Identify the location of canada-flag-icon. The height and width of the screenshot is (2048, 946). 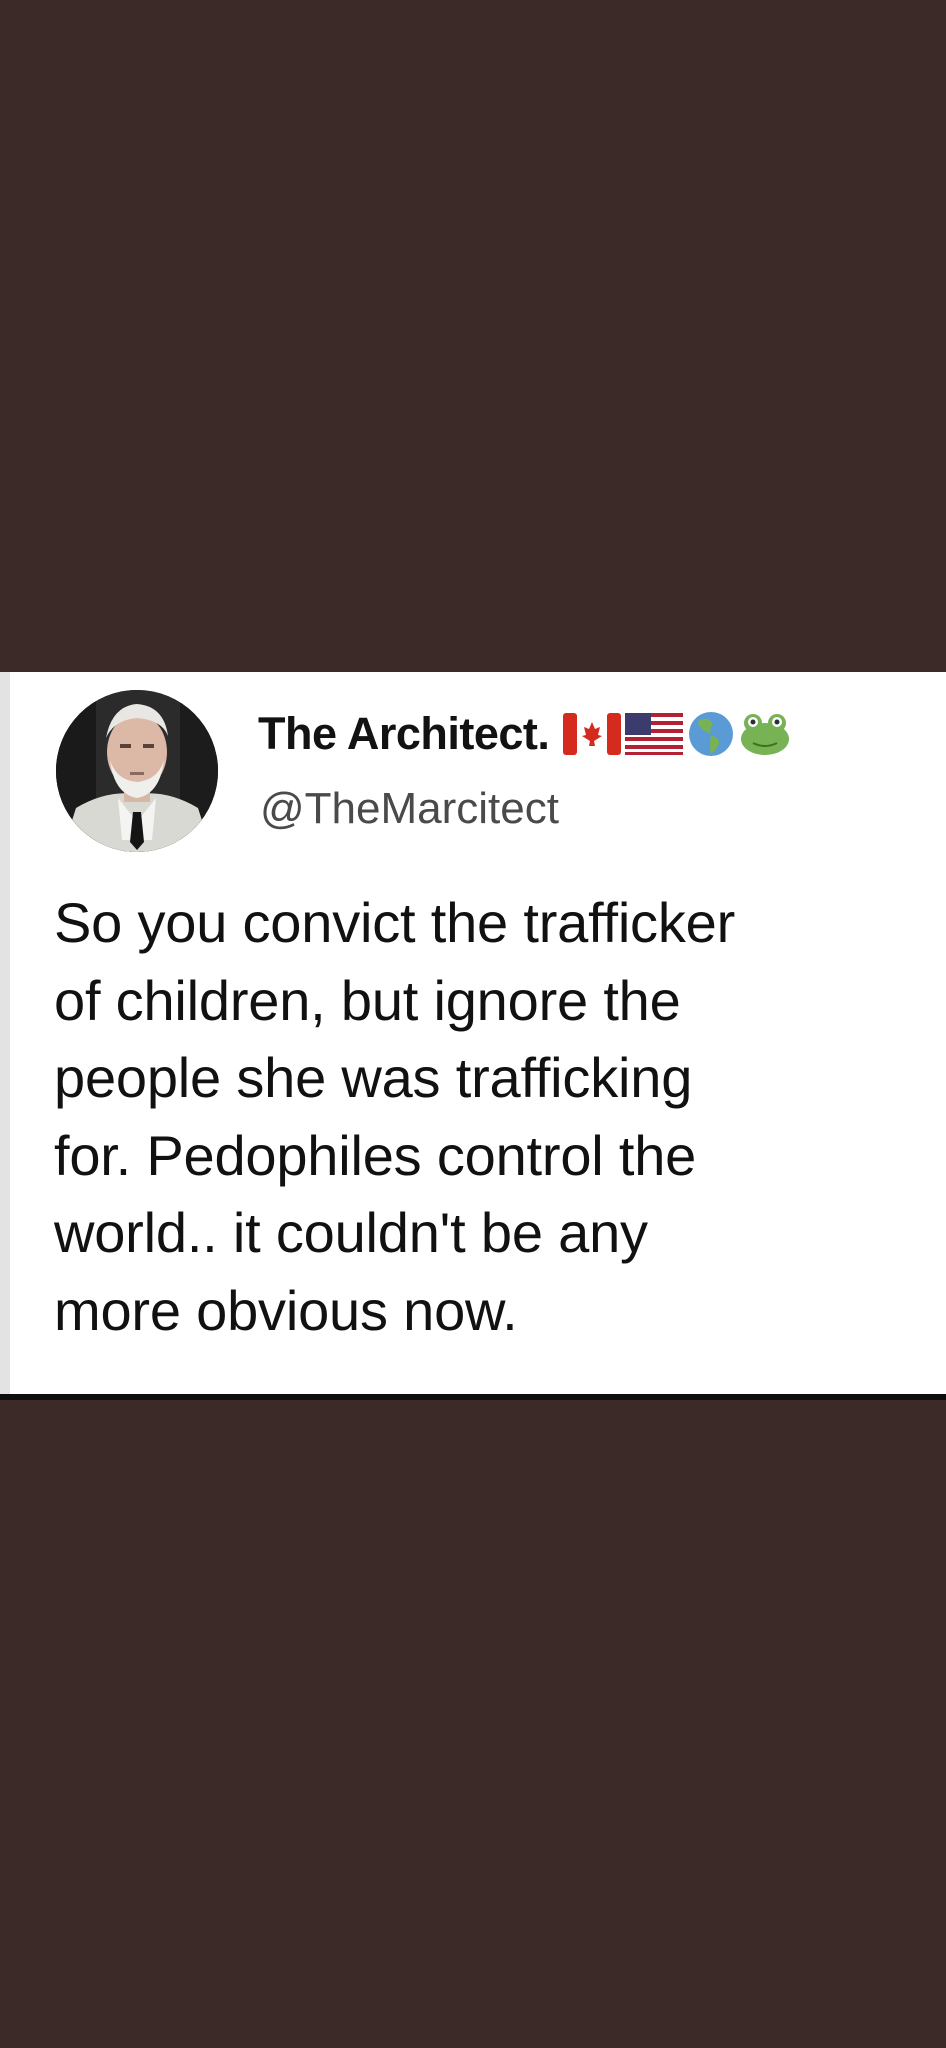
(592, 734).